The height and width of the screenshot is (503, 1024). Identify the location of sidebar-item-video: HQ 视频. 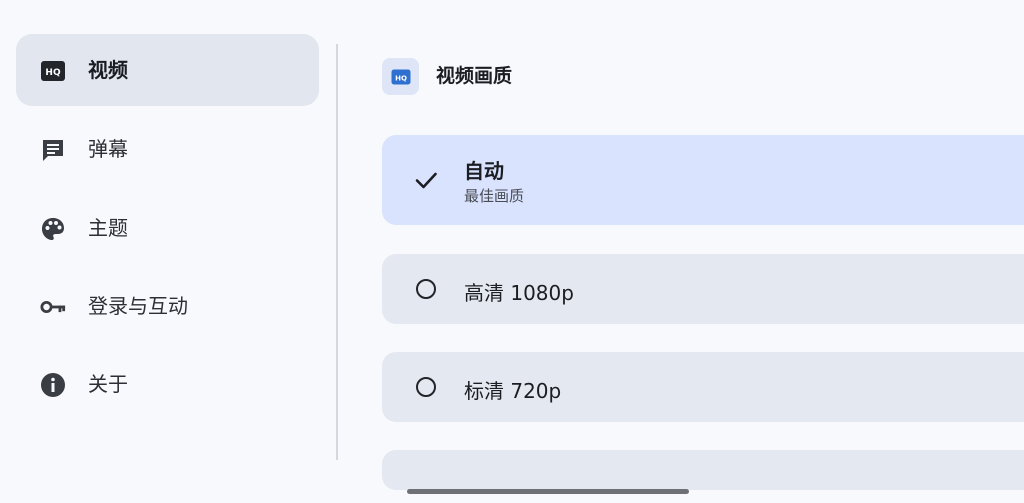
(167, 70).